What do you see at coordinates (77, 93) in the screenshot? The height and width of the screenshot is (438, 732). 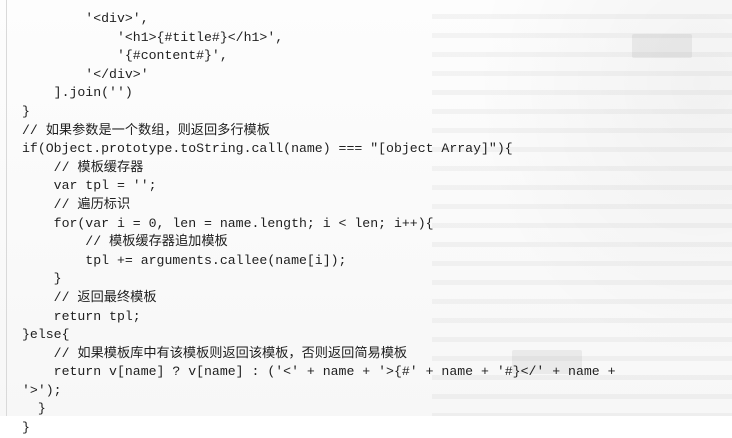 I see `code-line: ].join('')` at bounding box center [77, 93].